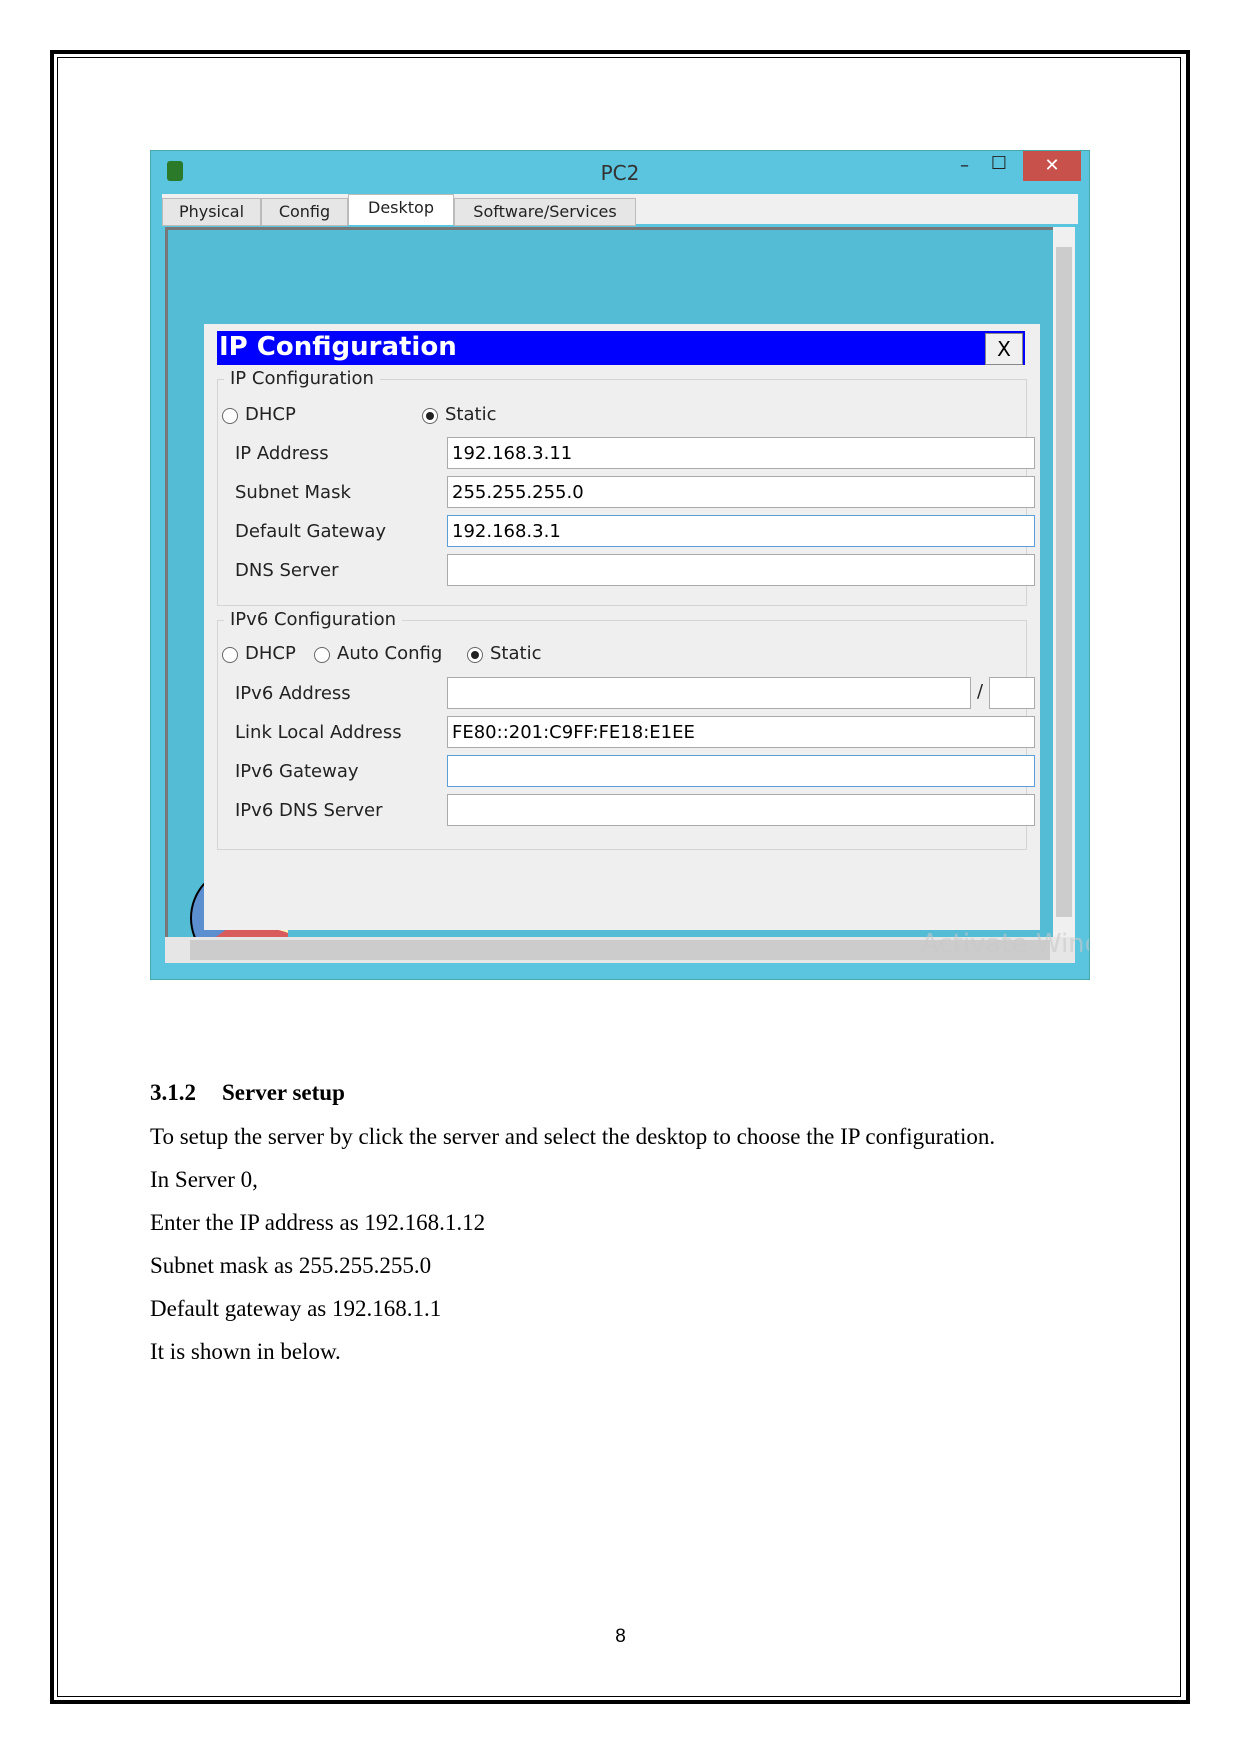  What do you see at coordinates (741, 531) in the screenshot?
I see `default-gateway-input: 192.168.3.1` at bounding box center [741, 531].